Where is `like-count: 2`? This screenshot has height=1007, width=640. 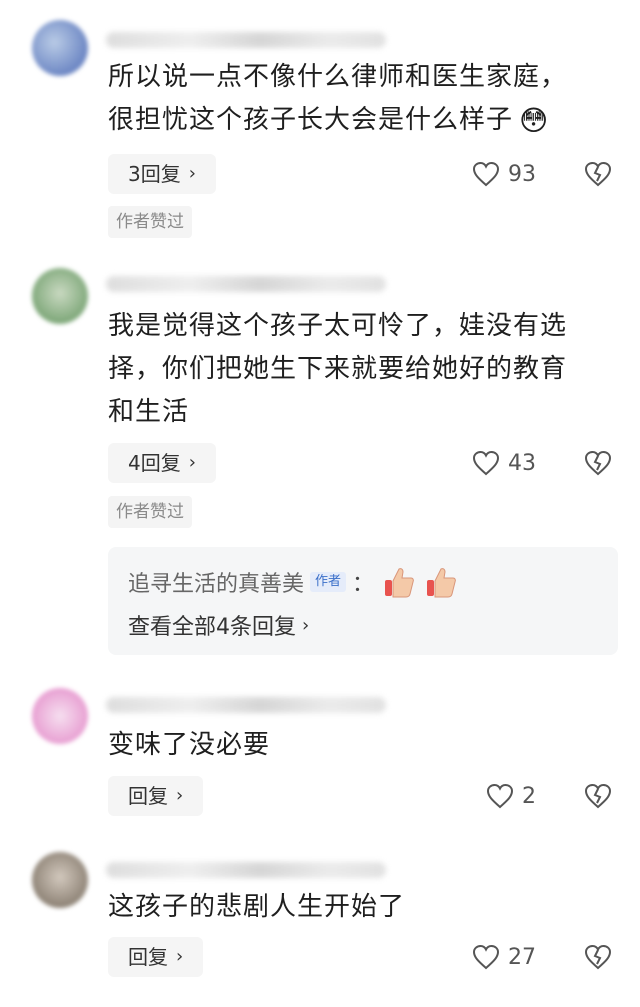
like-count: 2 is located at coordinates (529, 796).